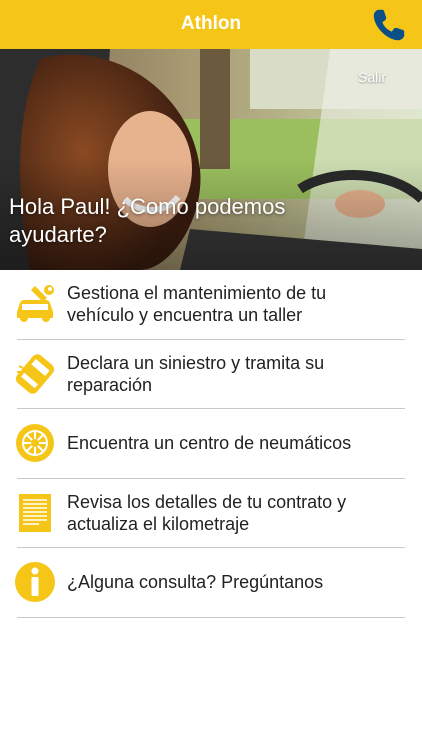 The height and width of the screenshot is (750, 422). I want to click on contract-document-icon, so click(35, 512).